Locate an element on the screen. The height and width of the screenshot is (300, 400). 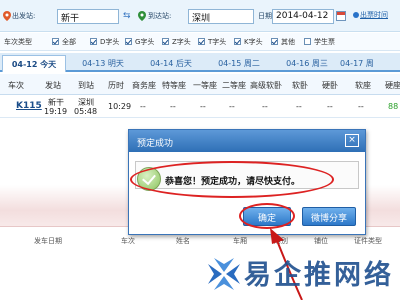
train-number-link: K115 is located at coordinates (29, 106).